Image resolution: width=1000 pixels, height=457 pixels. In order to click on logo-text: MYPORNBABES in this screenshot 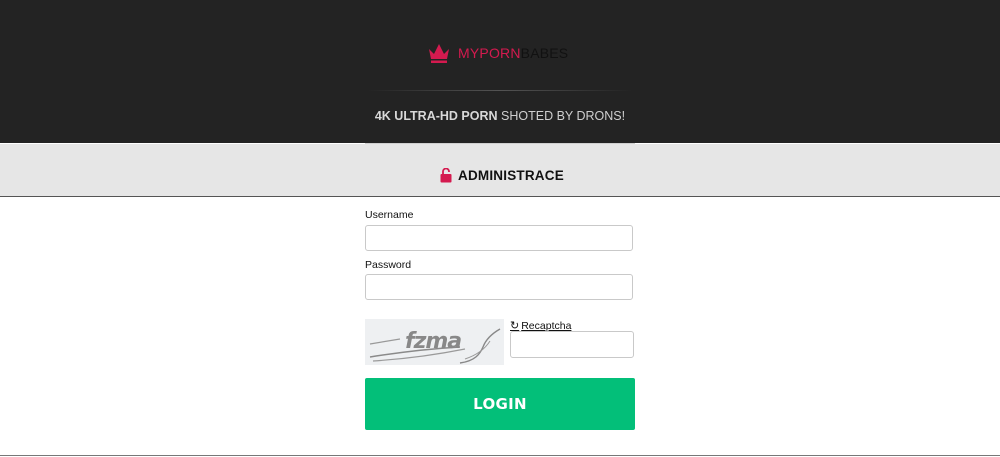, I will do `click(513, 53)`.